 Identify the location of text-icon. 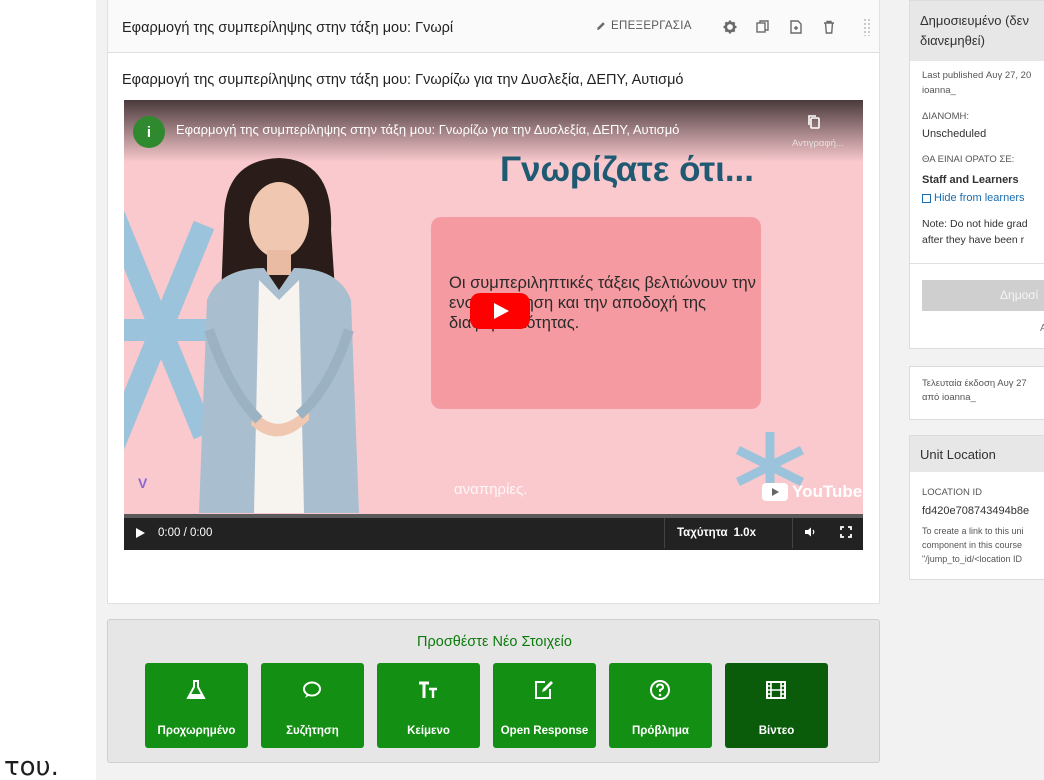
(428, 689).